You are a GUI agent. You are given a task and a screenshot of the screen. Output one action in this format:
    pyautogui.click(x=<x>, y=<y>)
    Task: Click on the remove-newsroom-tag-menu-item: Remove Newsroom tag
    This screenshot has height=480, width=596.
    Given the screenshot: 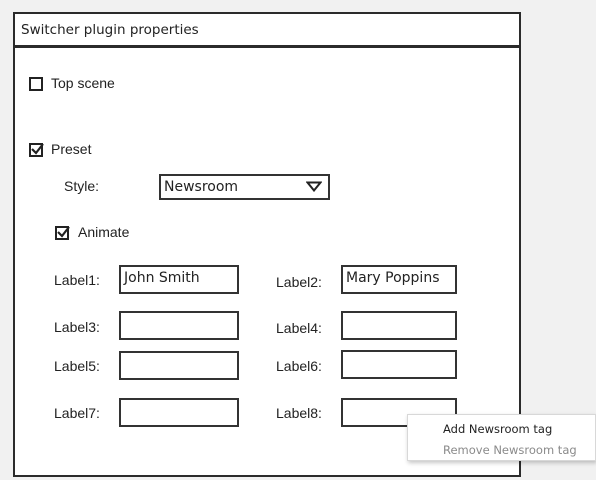 What is the action you would take?
    pyautogui.click(x=510, y=450)
    